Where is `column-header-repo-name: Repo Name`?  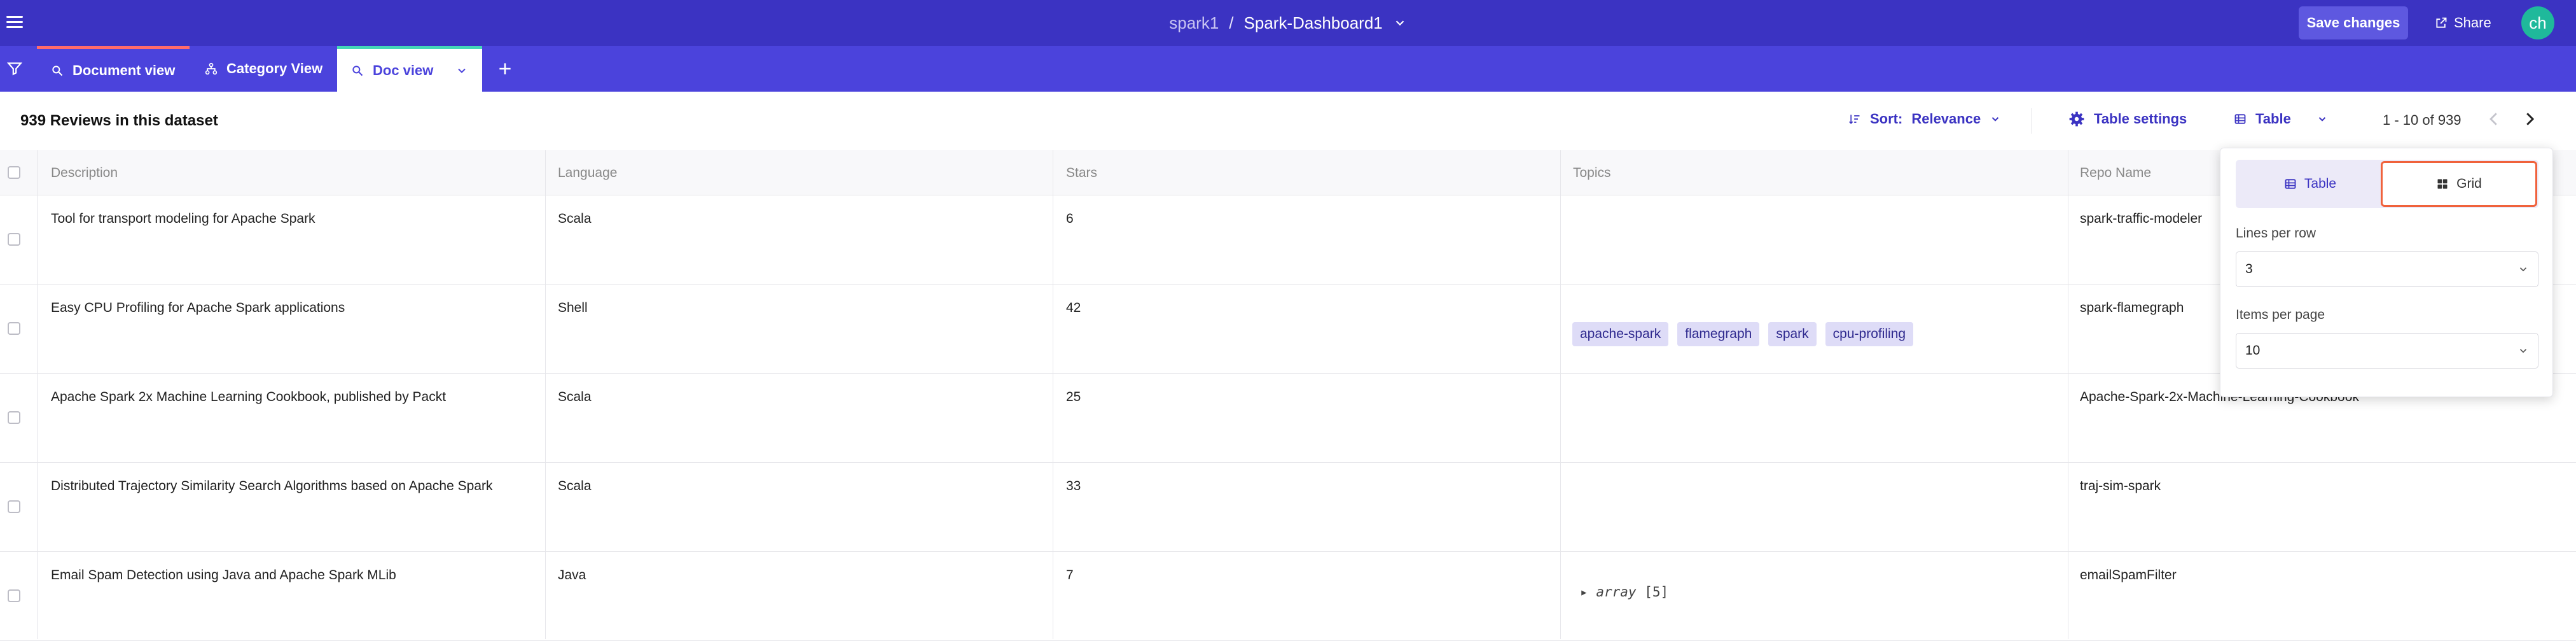
column-header-repo-name: Repo Name is located at coordinates (2115, 174).